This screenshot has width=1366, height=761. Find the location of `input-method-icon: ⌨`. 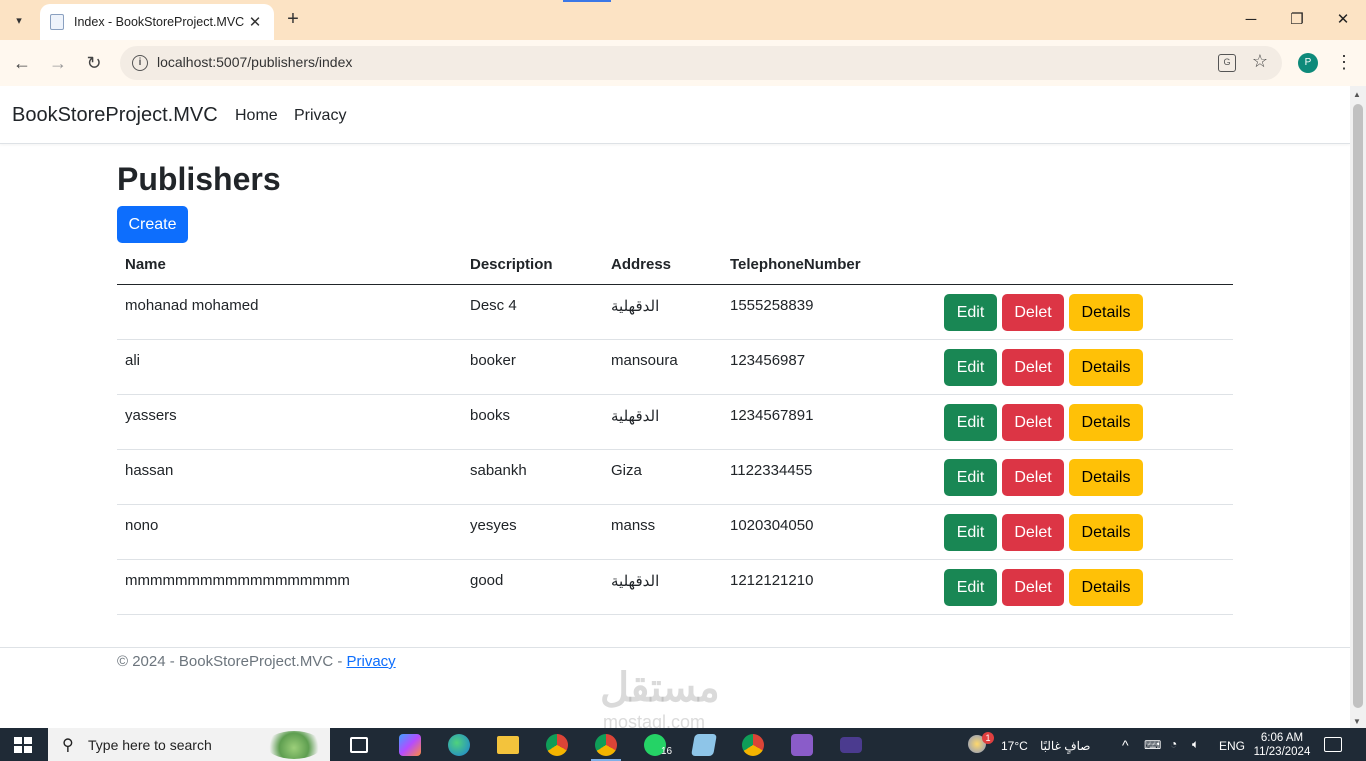

input-method-icon: ⌨ is located at coordinates (1152, 745).